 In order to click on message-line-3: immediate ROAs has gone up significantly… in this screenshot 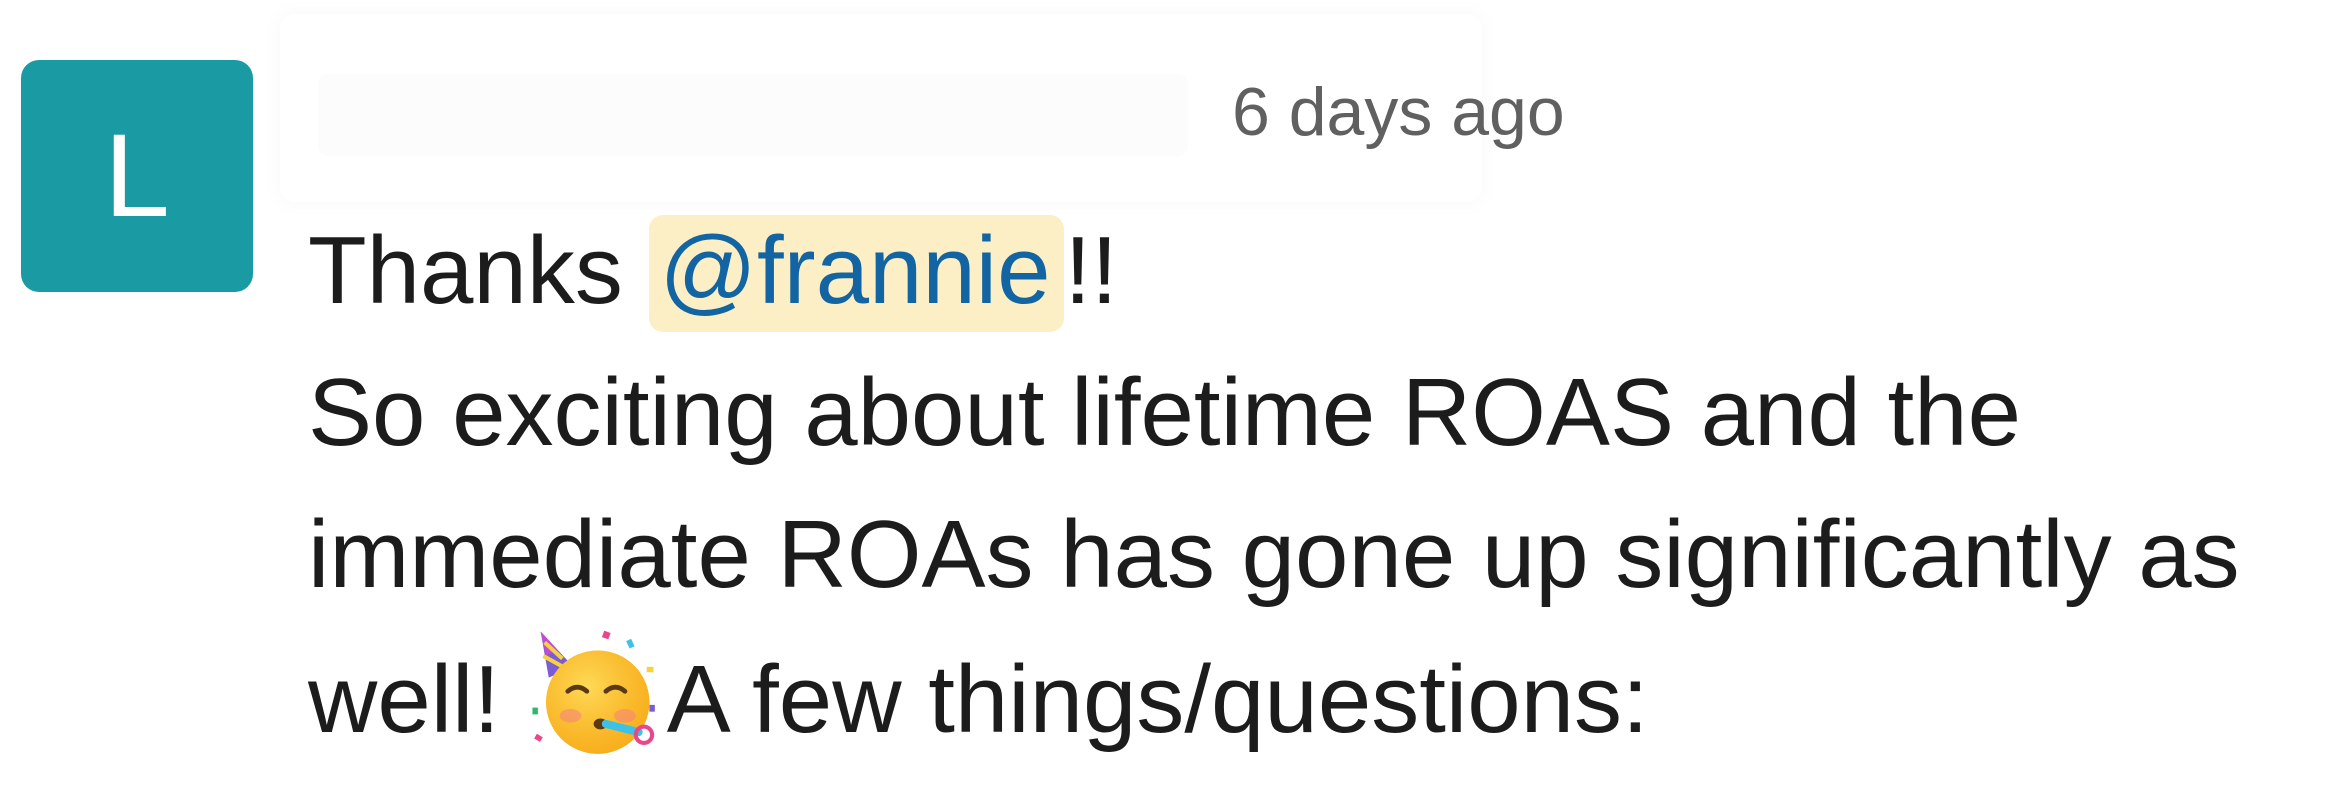, I will do `click(1274, 554)`.